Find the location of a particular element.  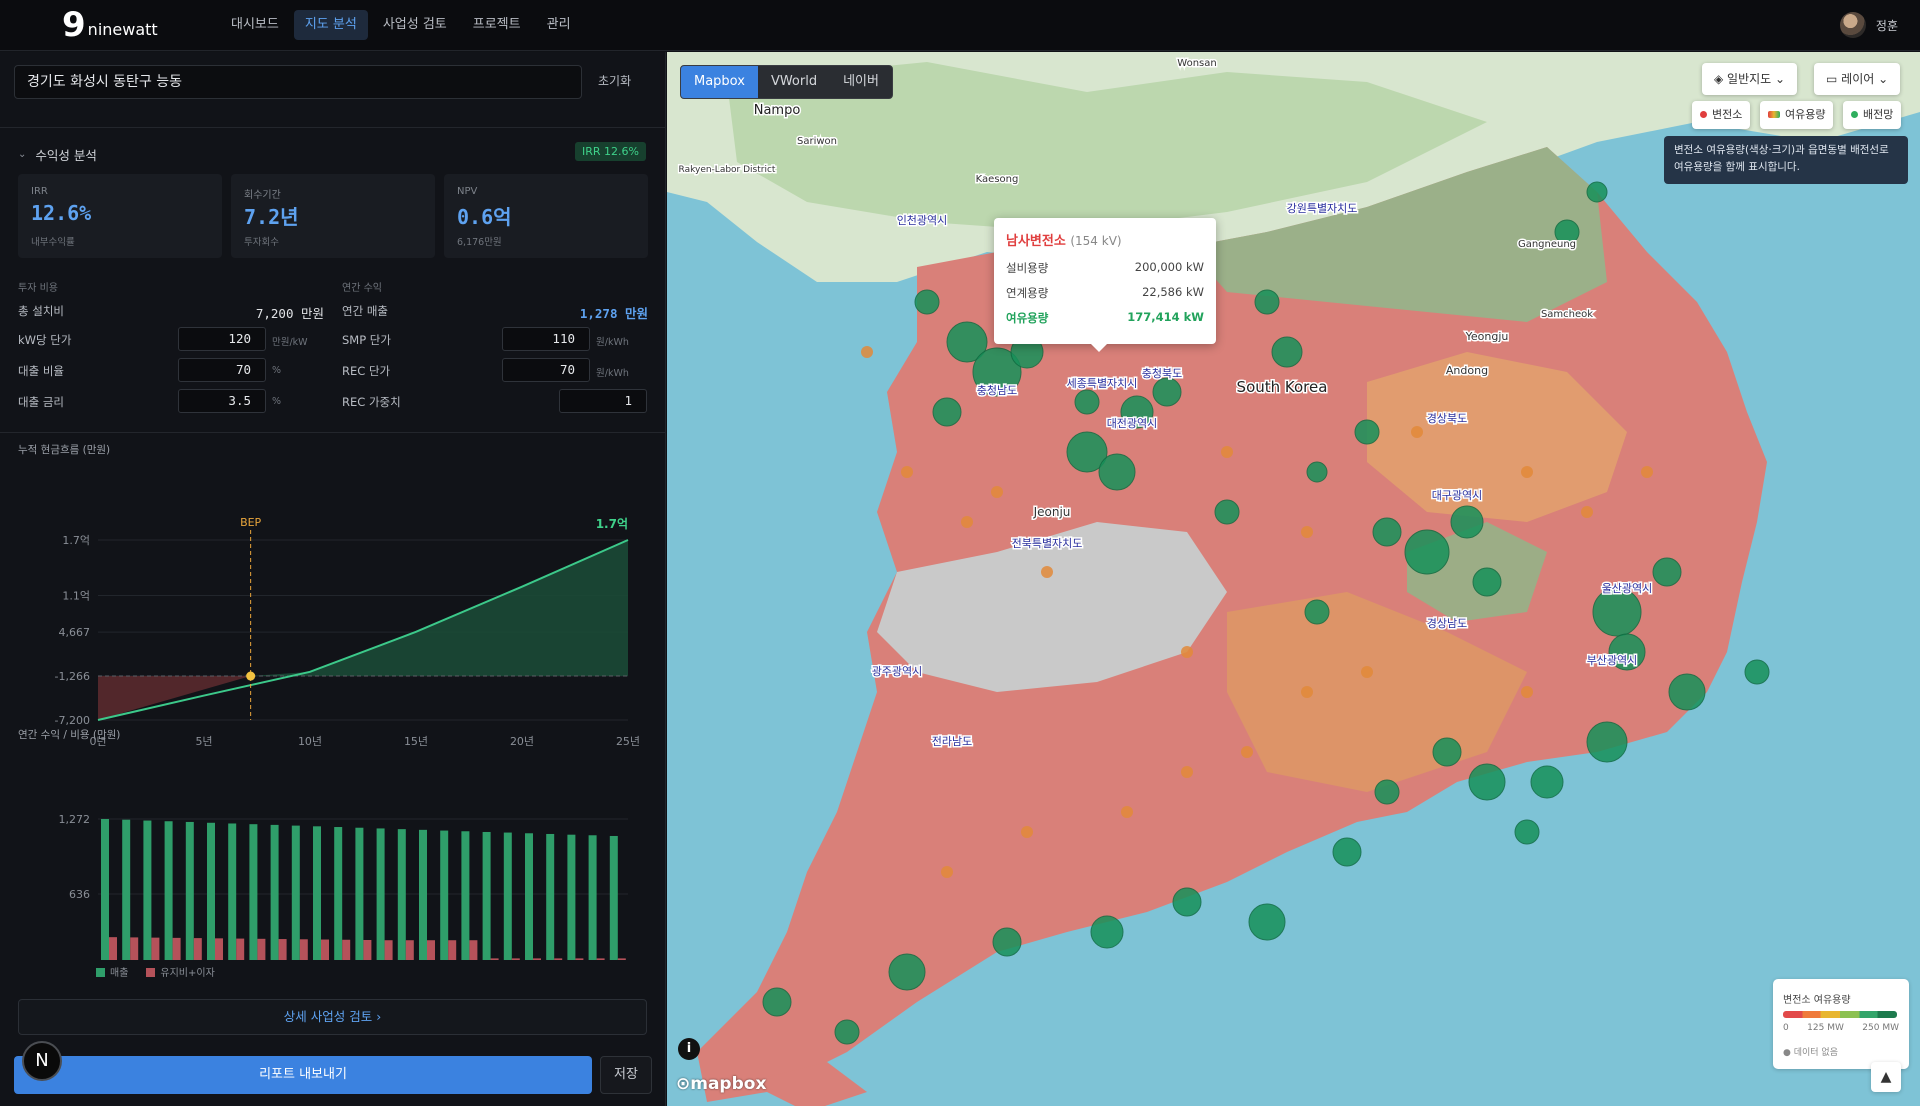

nav-dashboard: 대시보드 is located at coordinates (255, 25).